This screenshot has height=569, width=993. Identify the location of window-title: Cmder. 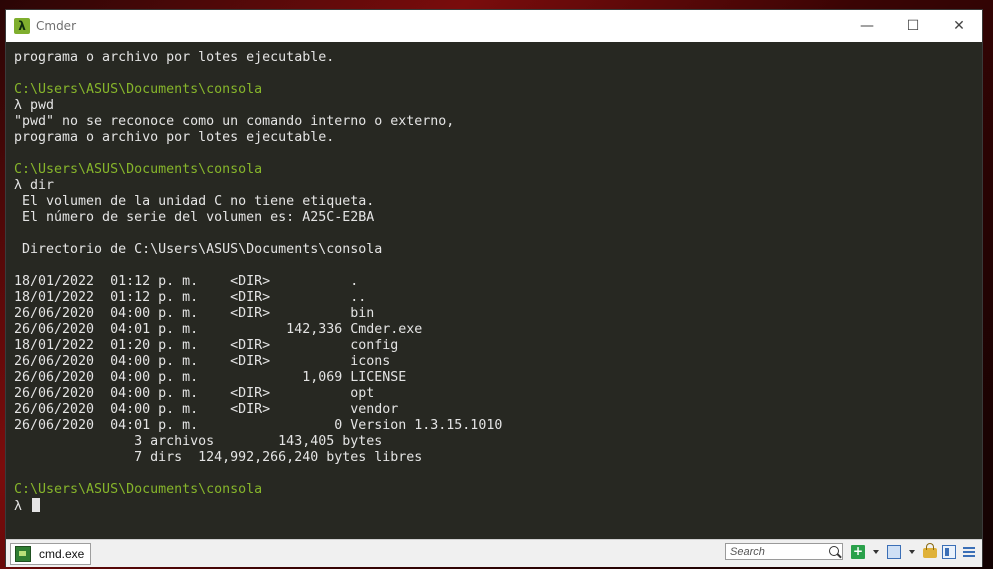
(56, 26).